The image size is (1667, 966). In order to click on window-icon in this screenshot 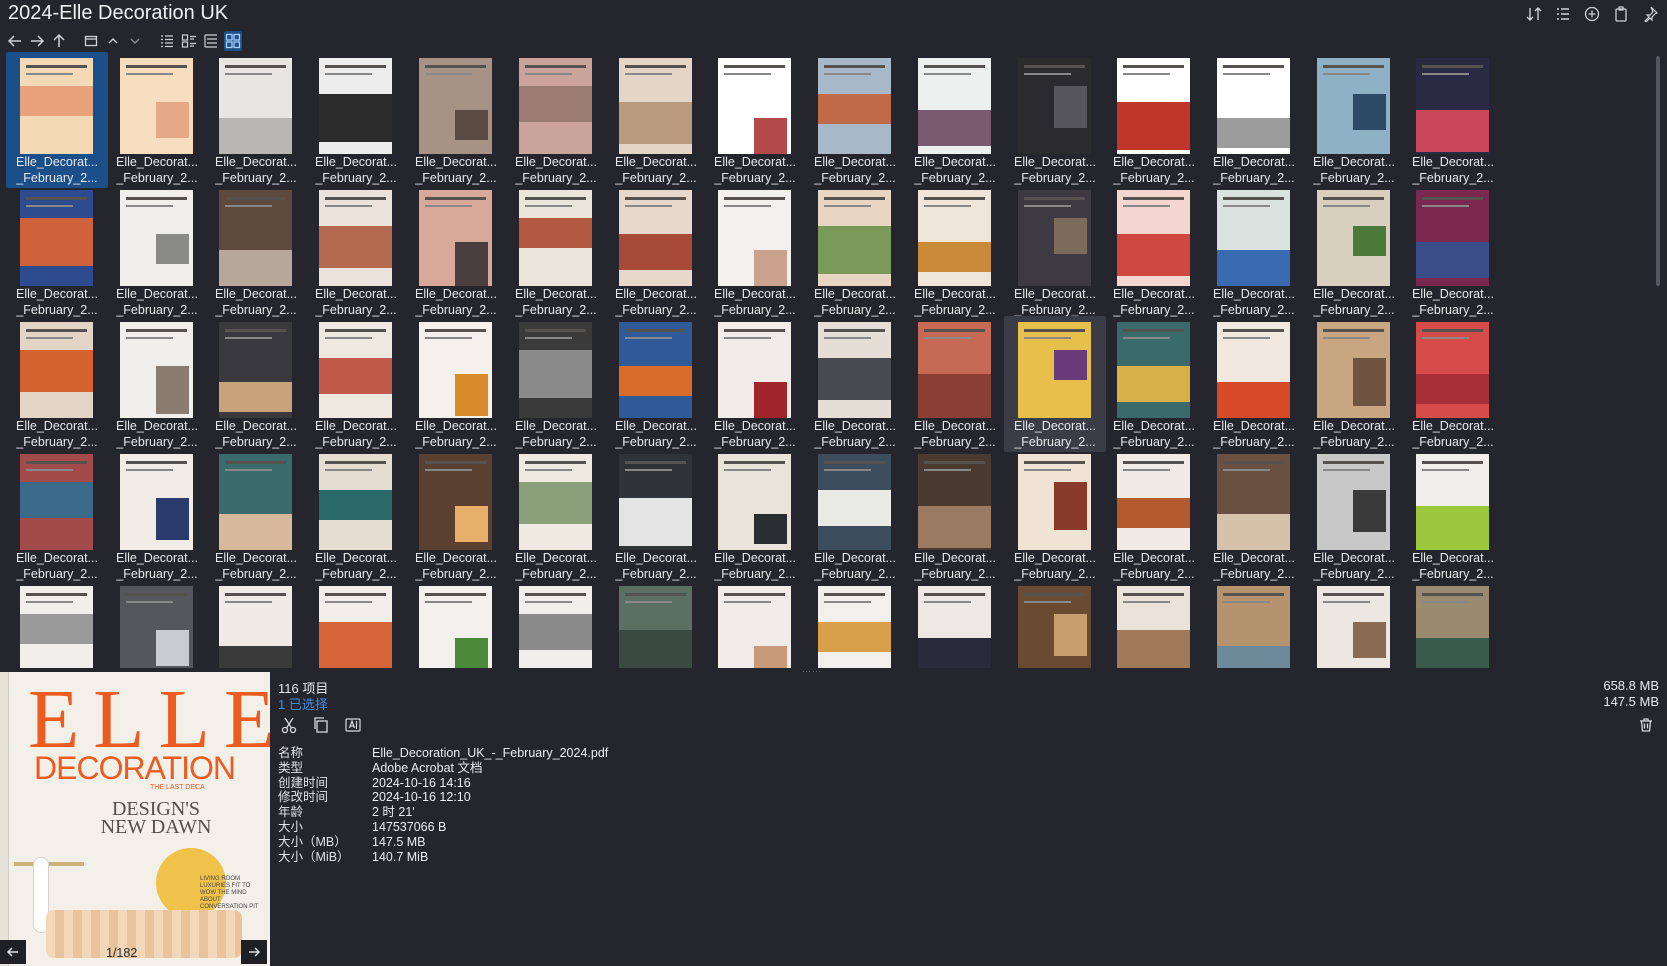, I will do `click(91, 41)`.